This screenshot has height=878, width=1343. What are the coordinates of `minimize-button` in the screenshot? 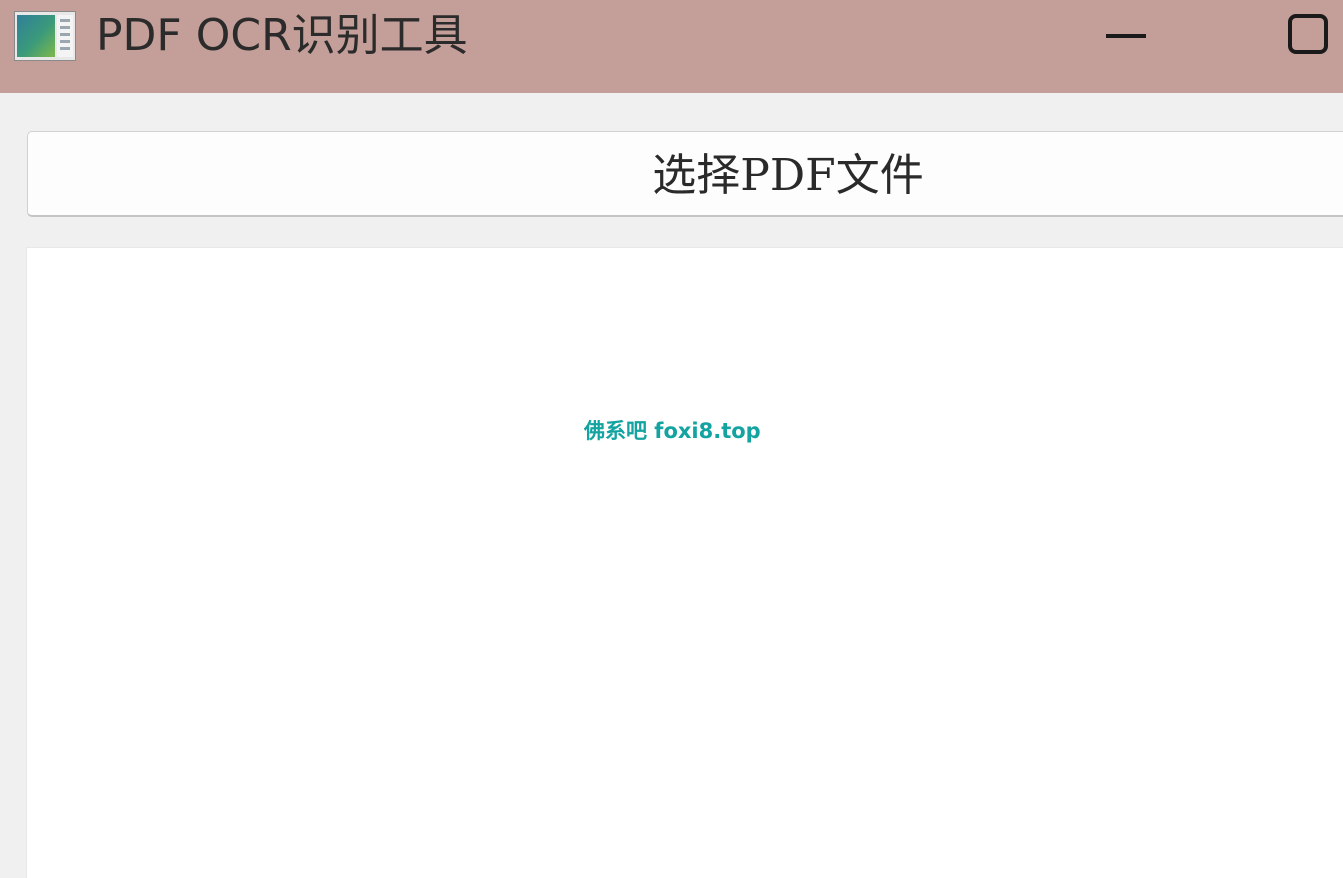 It's located at (1125, 36).